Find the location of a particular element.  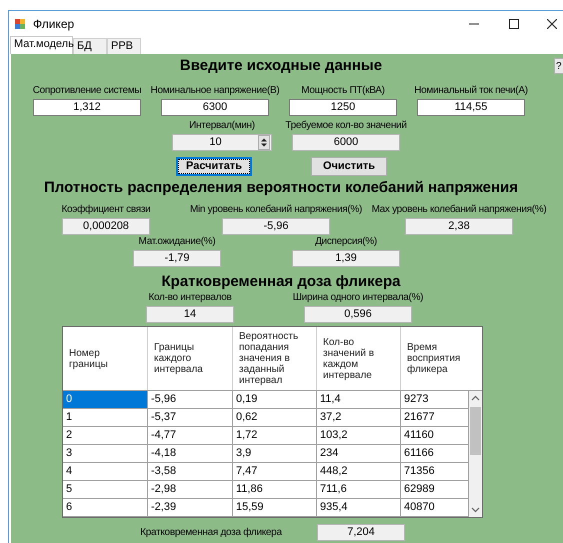

input-field: 114,55 is located at coordinates (471, 107).